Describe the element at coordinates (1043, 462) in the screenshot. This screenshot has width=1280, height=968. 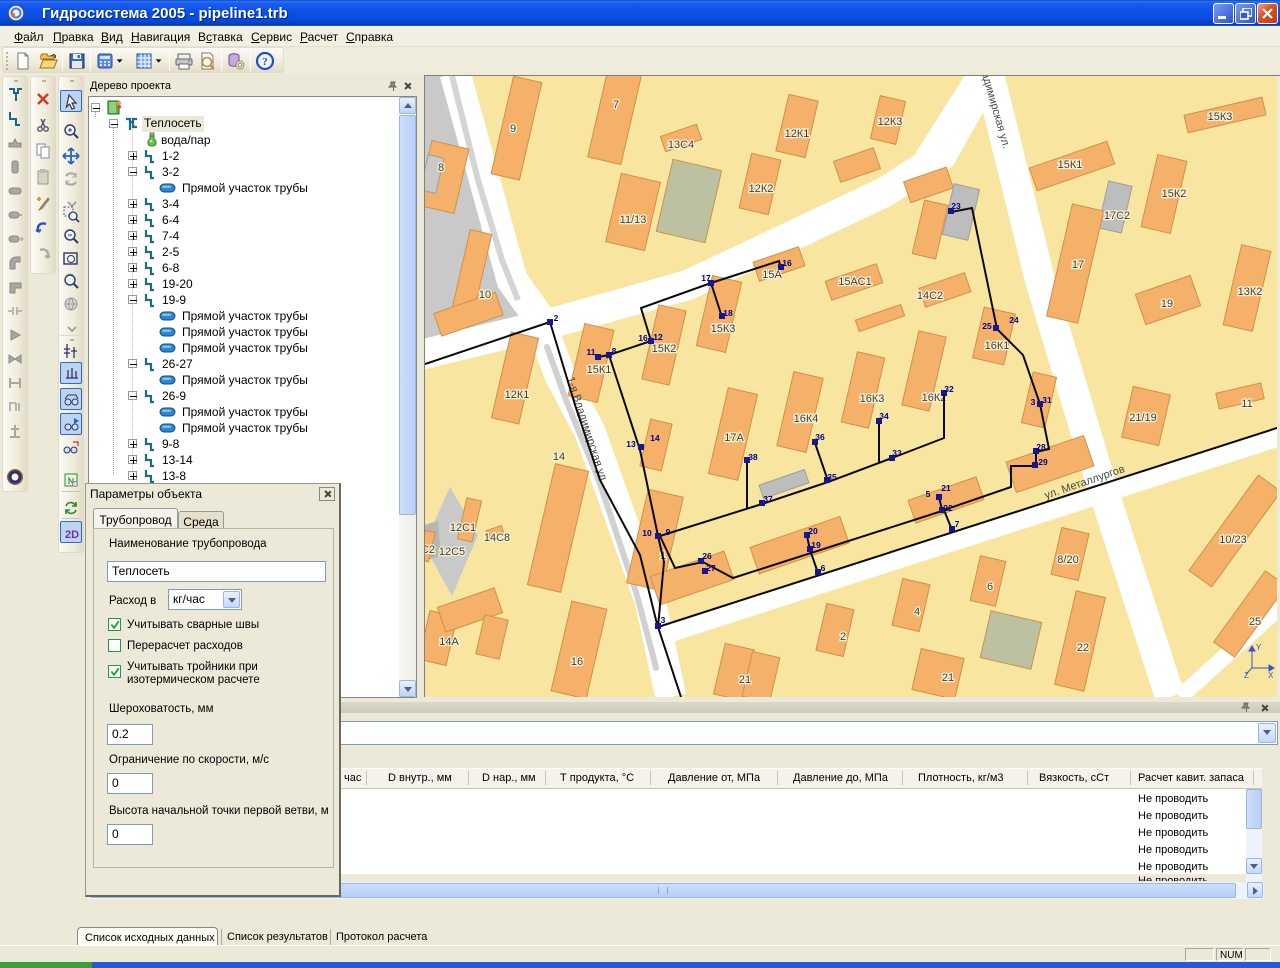
I see `svg-text: 29` at that location.